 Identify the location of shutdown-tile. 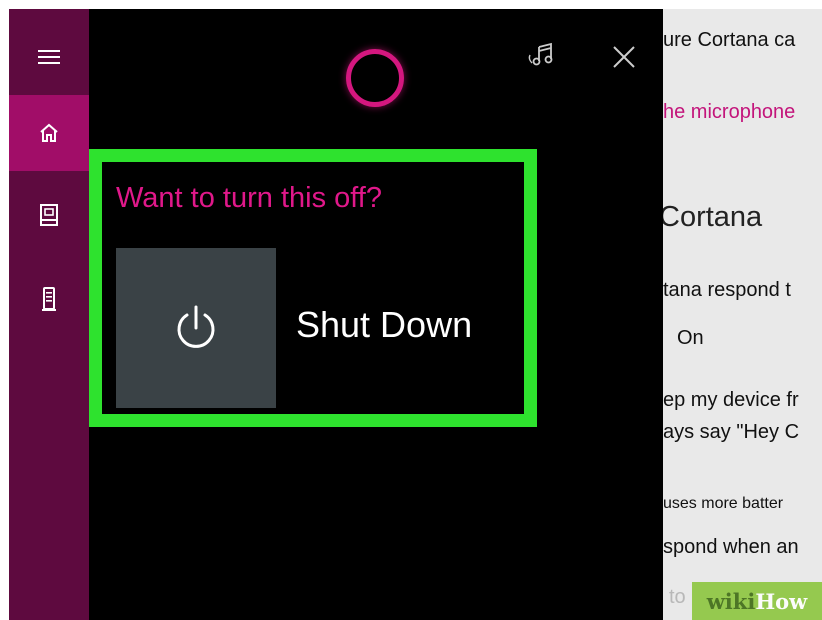
(196, 328).